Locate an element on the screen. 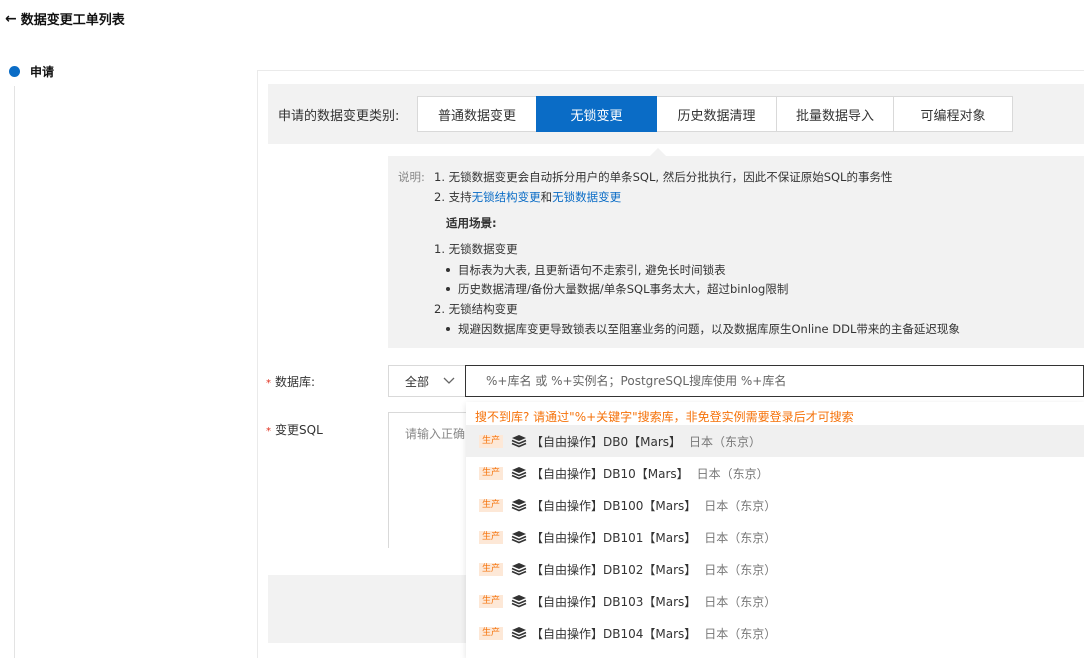 The image size is (1084, 658). database-option: 生产 【自由操作】DB104【Mars】 日本（东京） is located at coordinates (775, 633).